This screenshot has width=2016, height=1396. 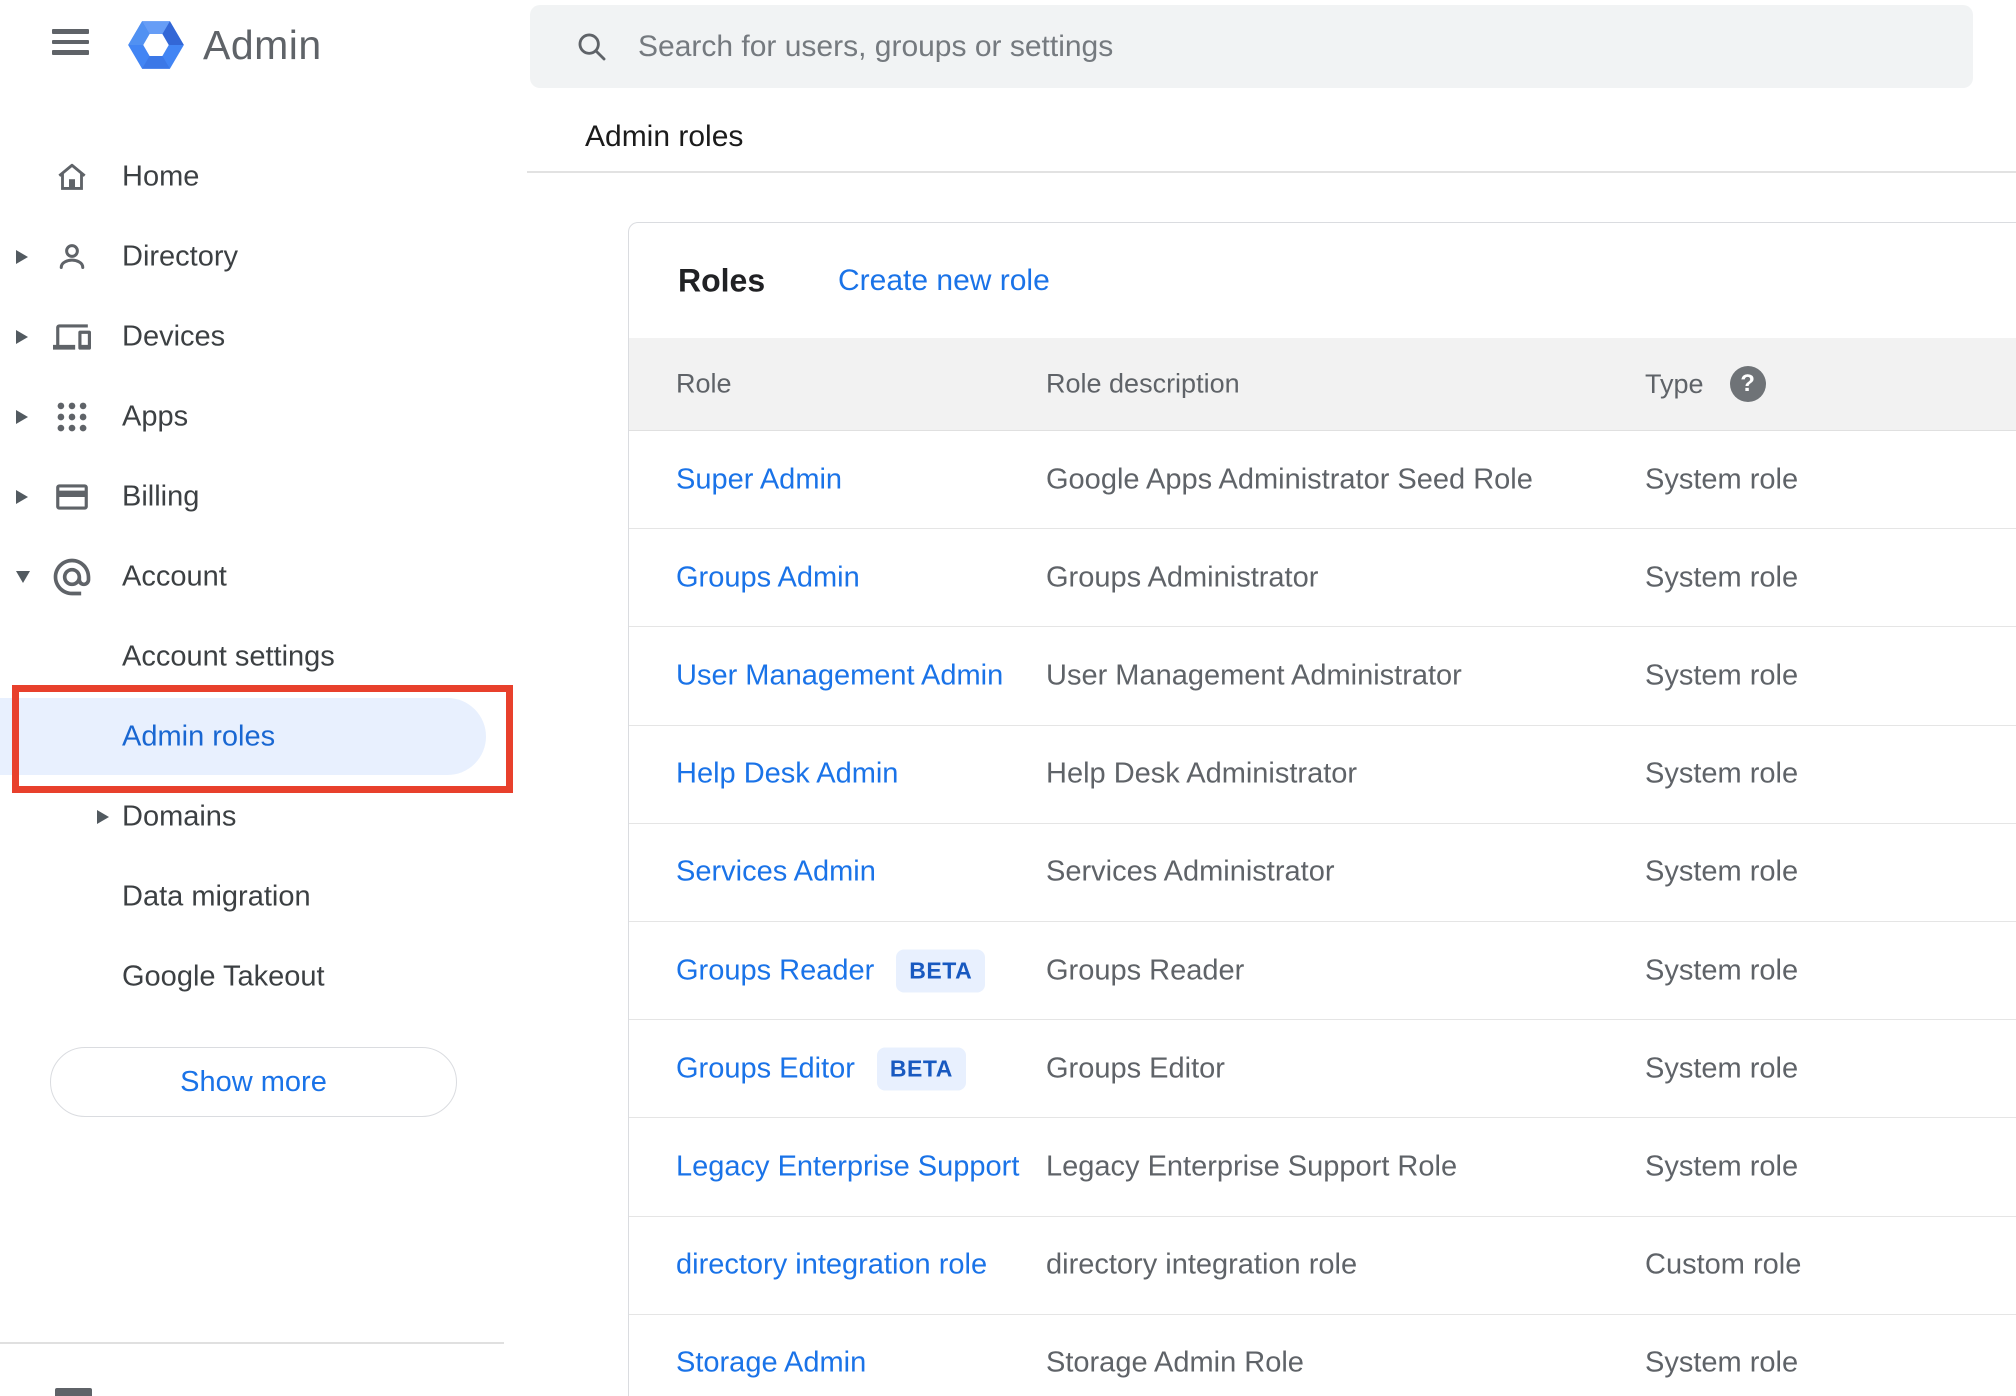 What do you see at coordinates (263, 577) in the screenshot?
I see `sidebar-item-account: Account` at bounding box center [263, 577].